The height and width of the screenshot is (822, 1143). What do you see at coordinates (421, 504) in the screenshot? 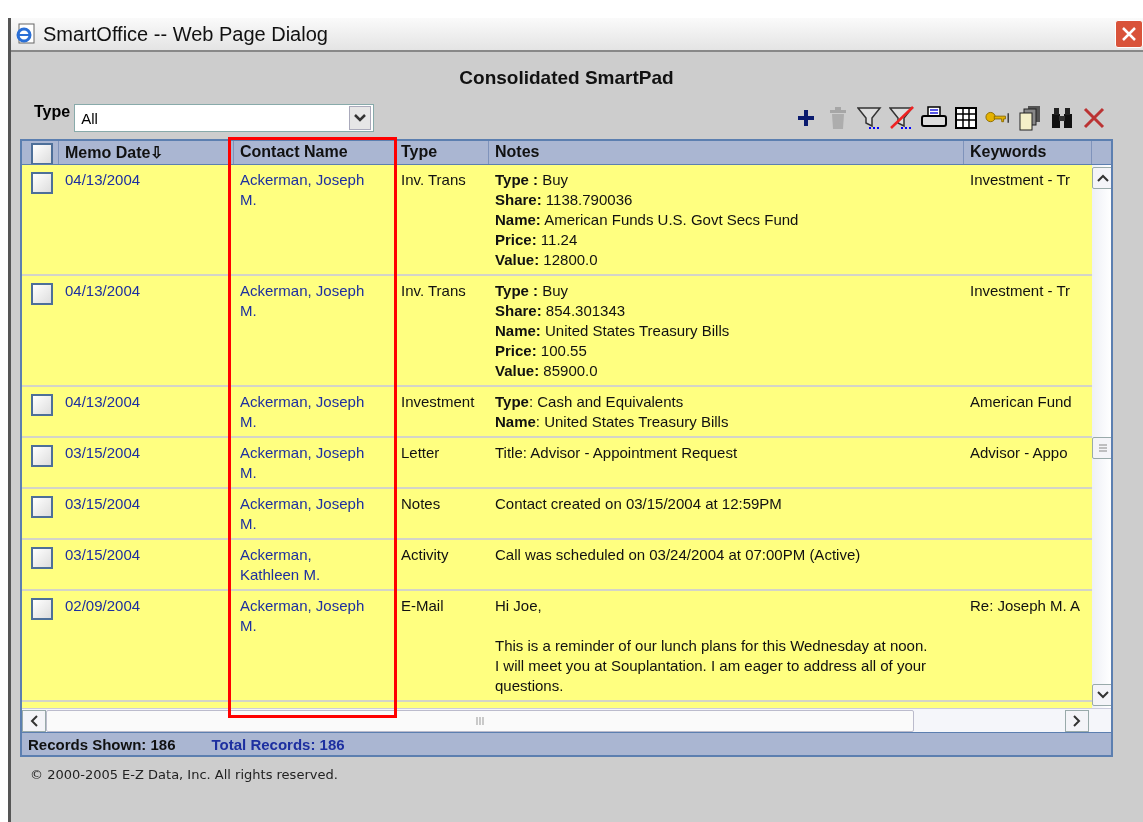
I see `type-cell-text: Notes` at bounding box center [421, 504].